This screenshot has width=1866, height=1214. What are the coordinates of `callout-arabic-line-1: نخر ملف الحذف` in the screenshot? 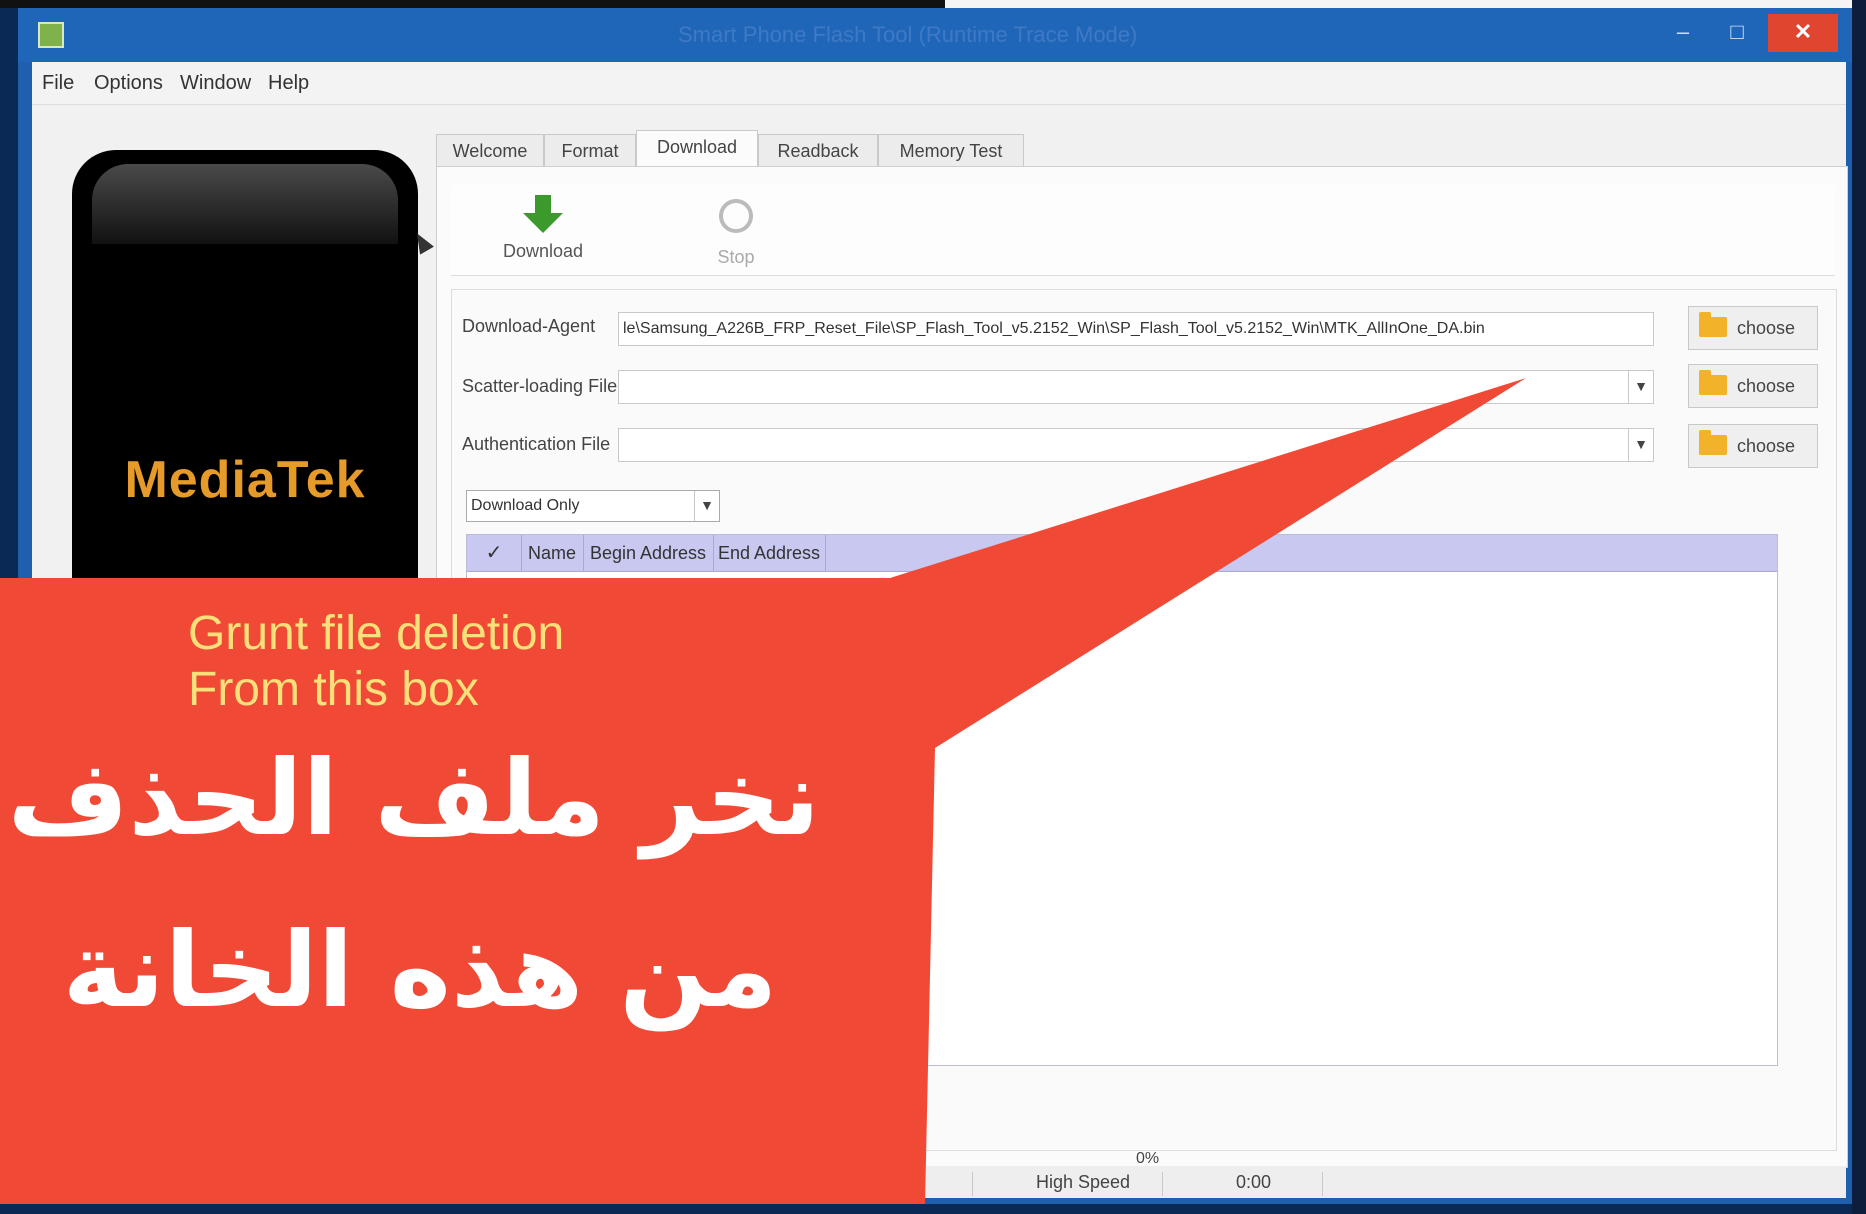 It's located at (413, 798).